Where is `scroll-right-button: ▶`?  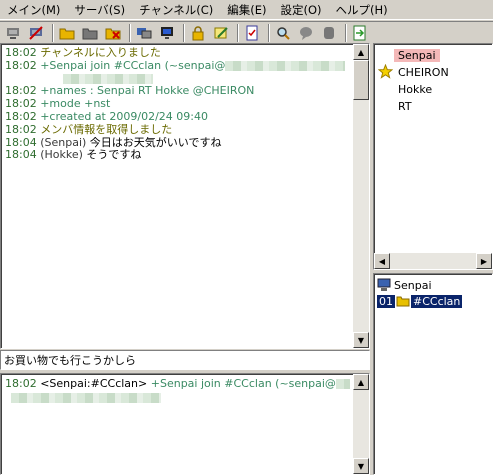
scroll-right-button: ▶ is located at coordinates (484, 261).